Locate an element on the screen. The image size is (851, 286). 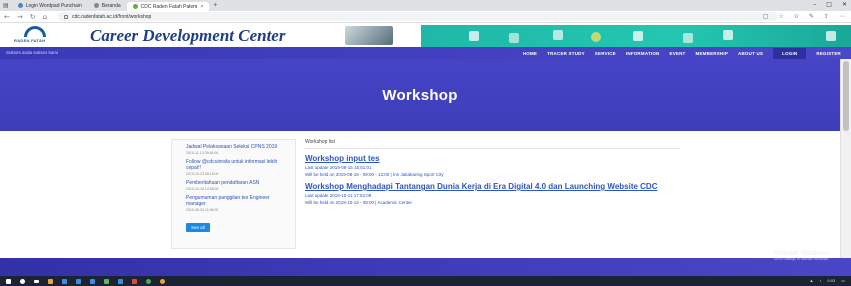
favorites-bar-icon: ✩ is located at coordinates (796, 16).